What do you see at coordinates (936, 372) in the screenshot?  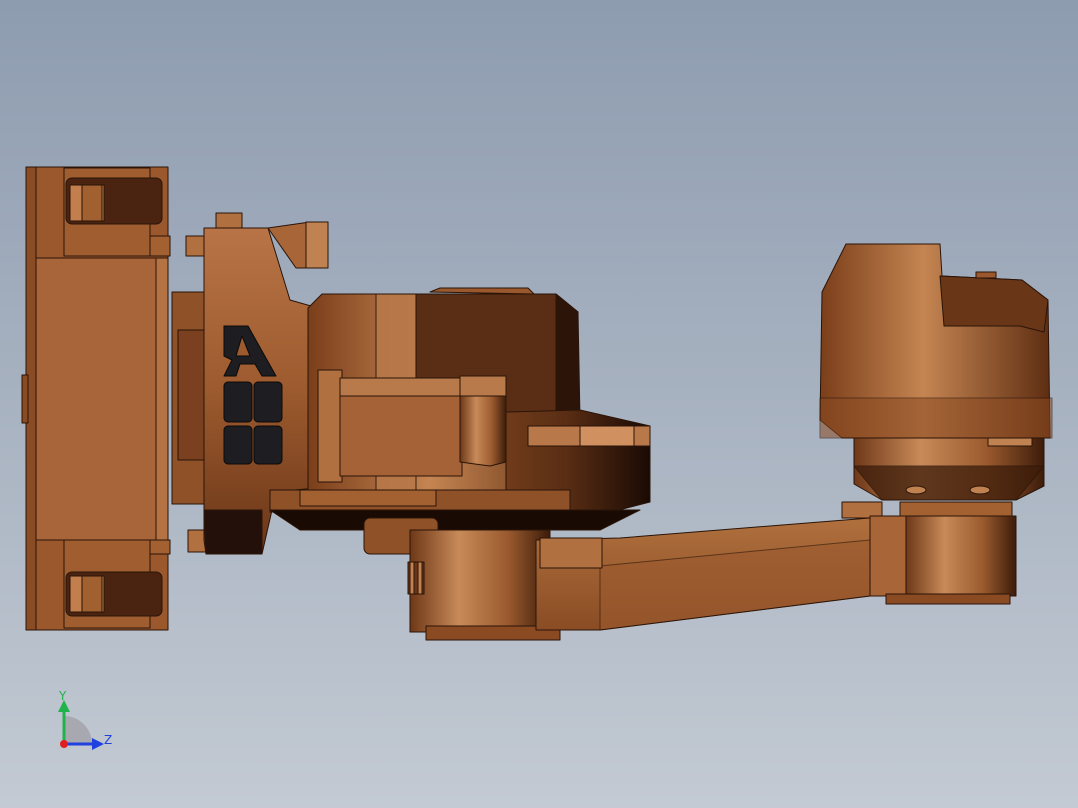 I see `wrist-motor-head` at bounding box center [936, 372].